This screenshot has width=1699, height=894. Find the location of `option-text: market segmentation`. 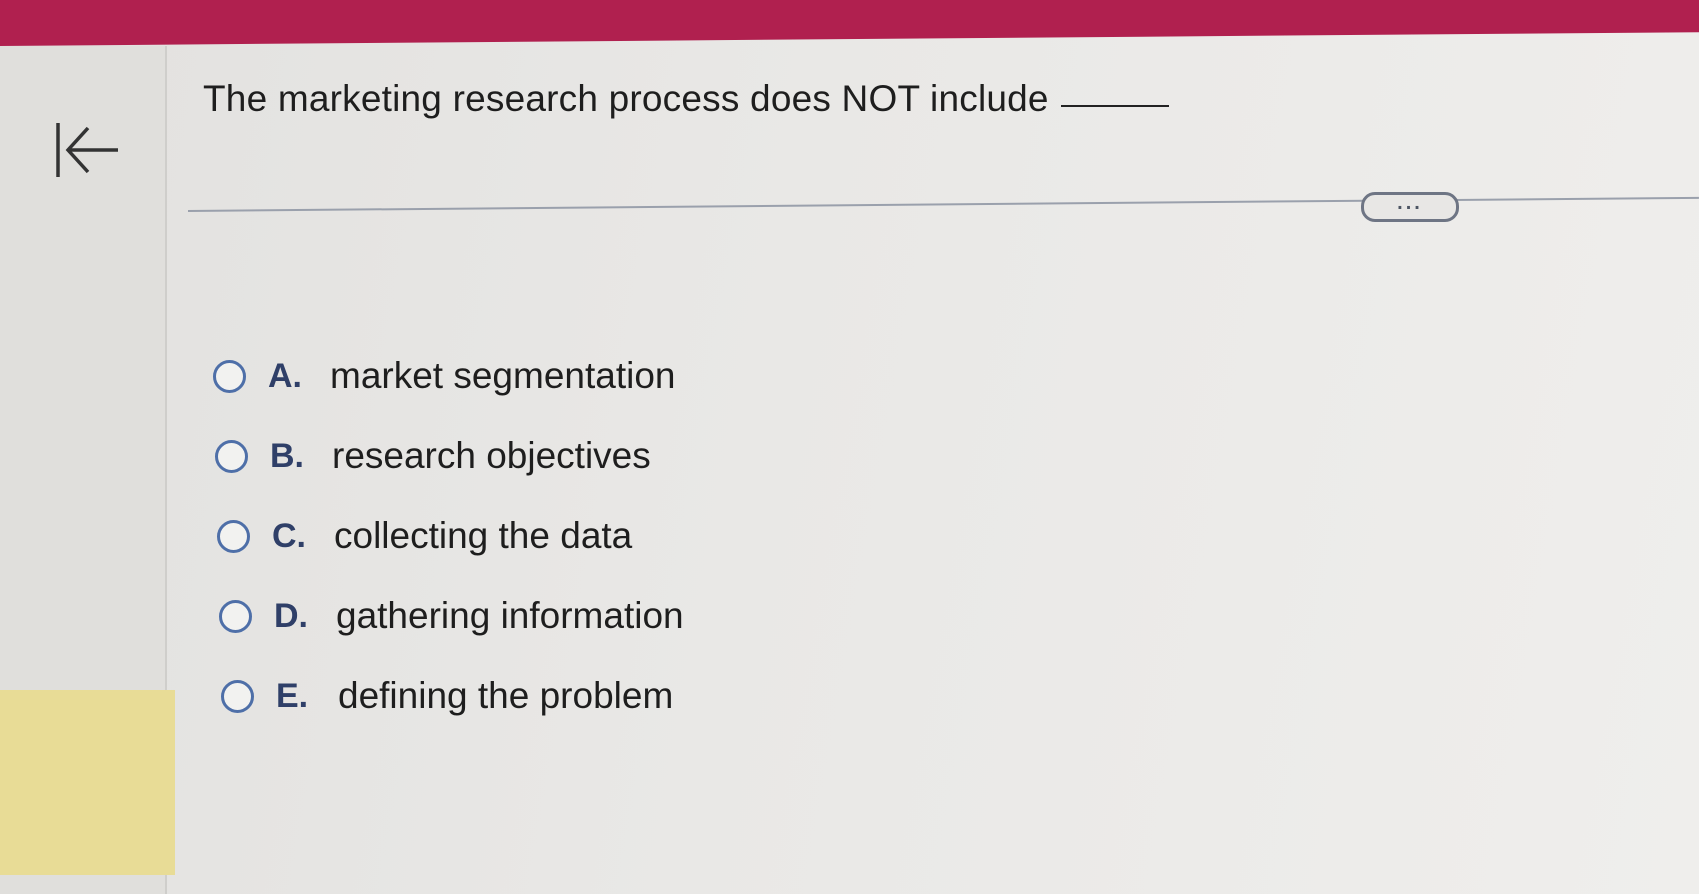

option-text: market segmentation is located at coordinates (503, 375).